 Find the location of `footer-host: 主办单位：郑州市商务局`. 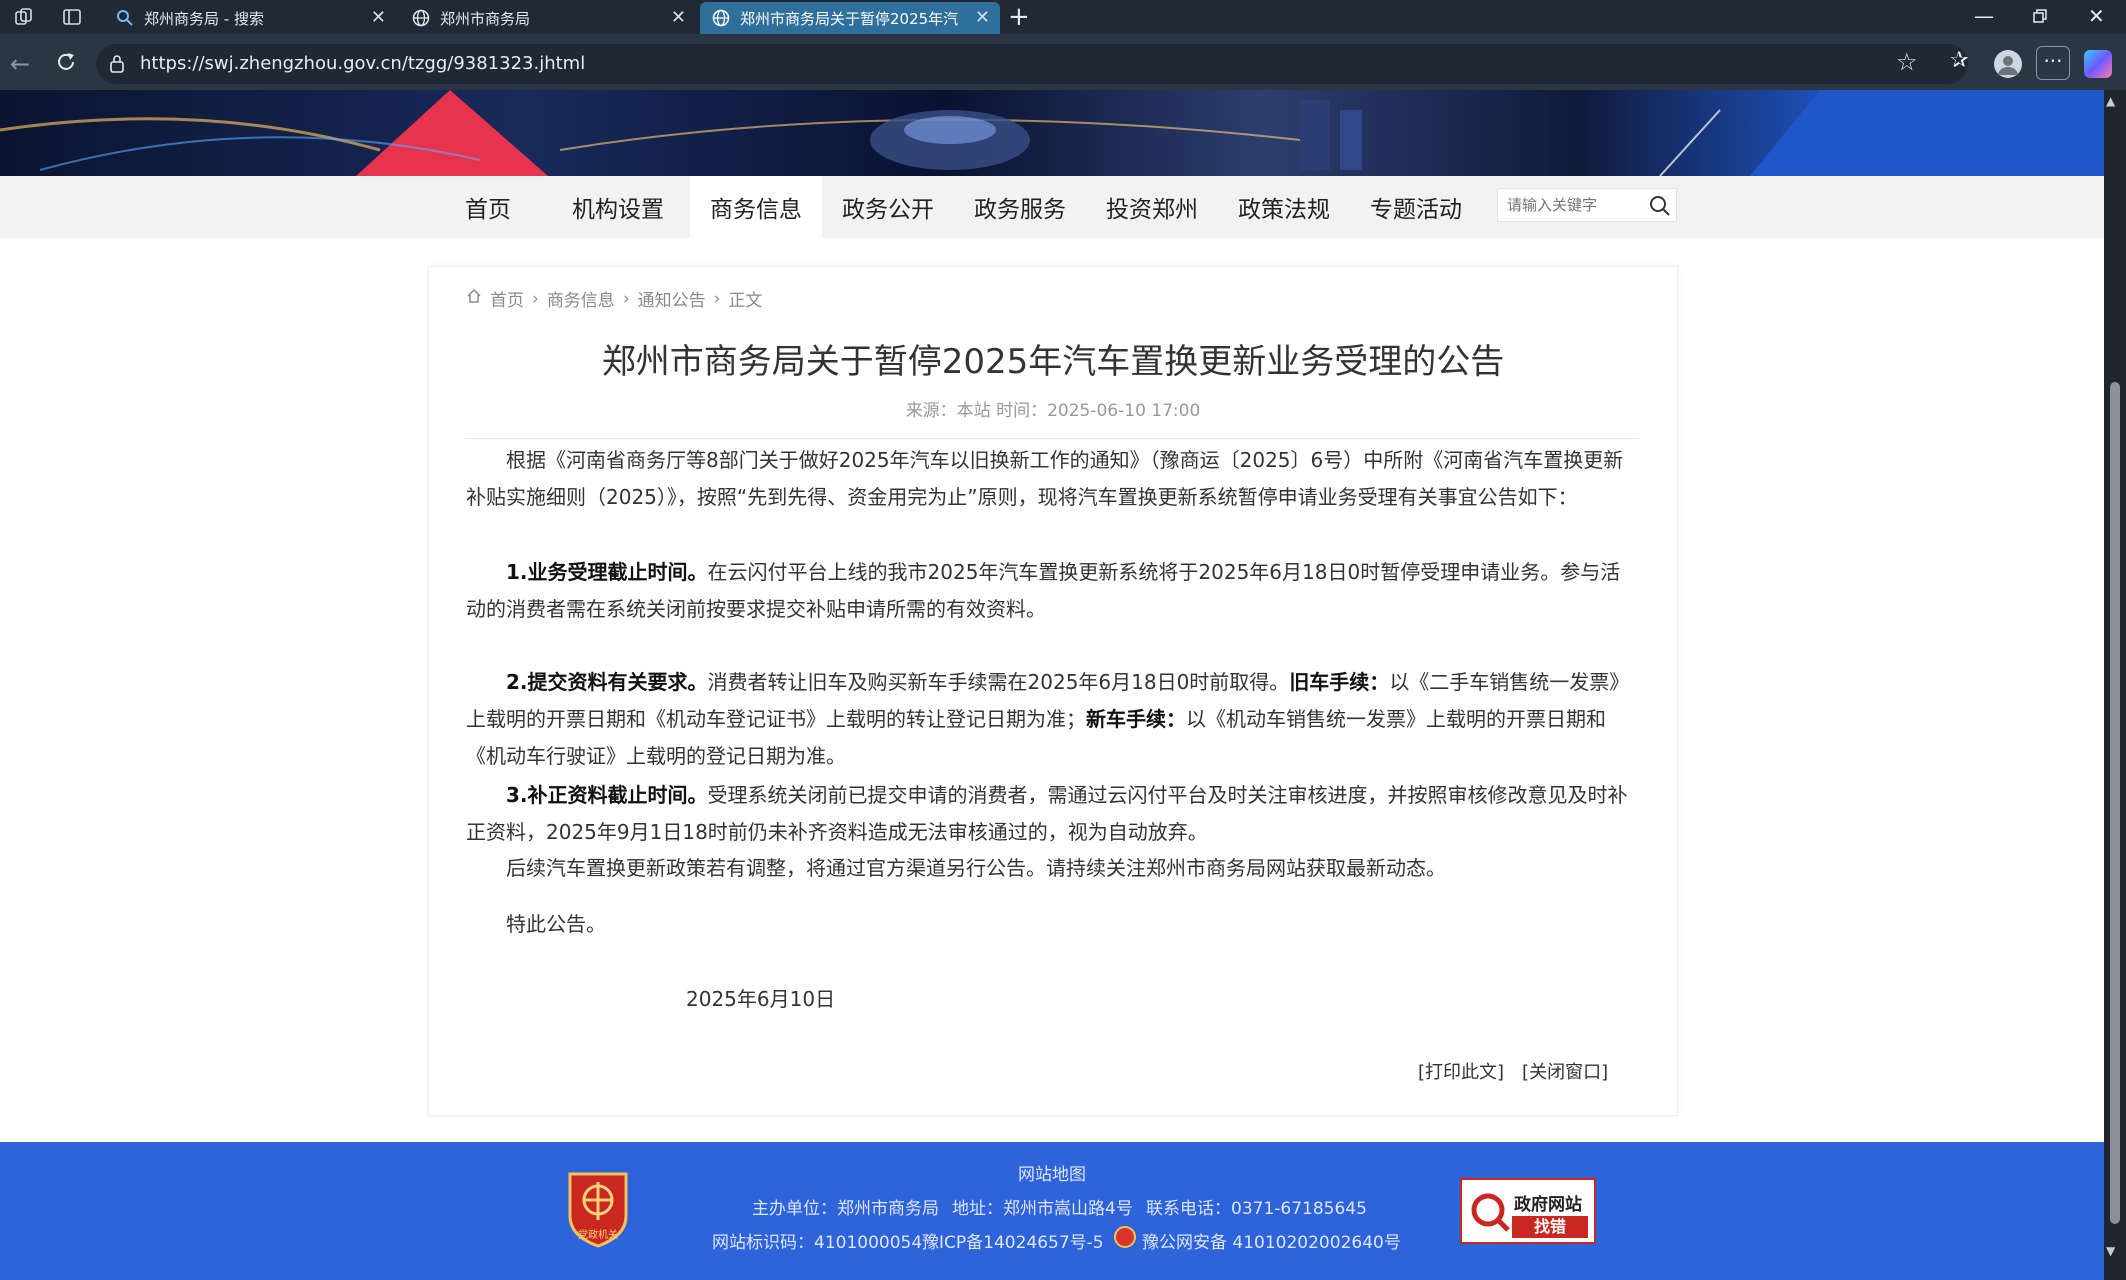

footer-host: 主办单位：郑州市商务局 is located at coordinates (845, 1209).